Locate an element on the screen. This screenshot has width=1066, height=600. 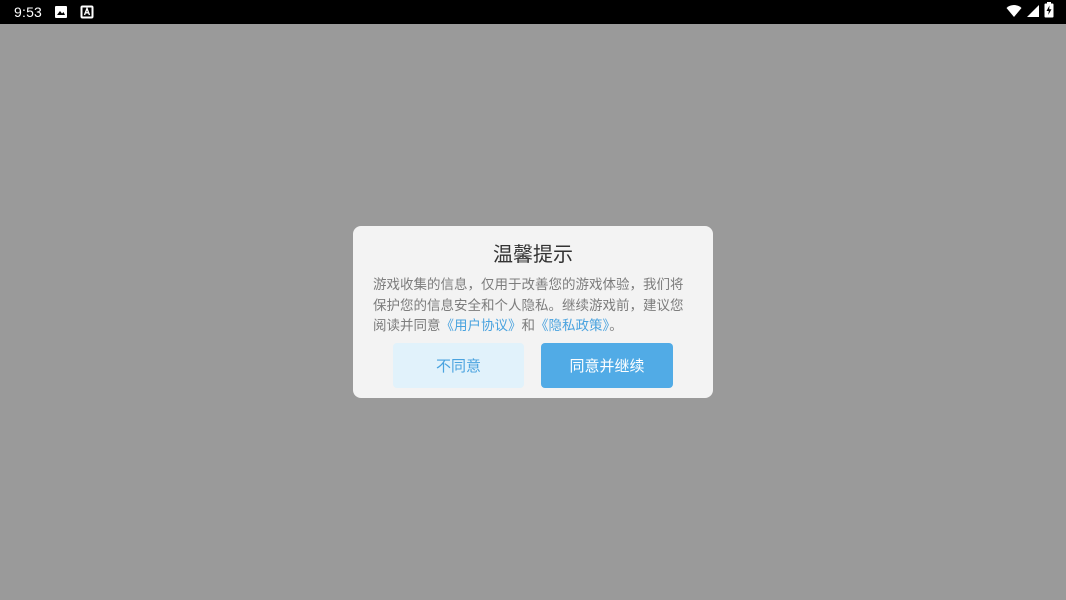
wifi-icon is located at coordinates (1014, 12).